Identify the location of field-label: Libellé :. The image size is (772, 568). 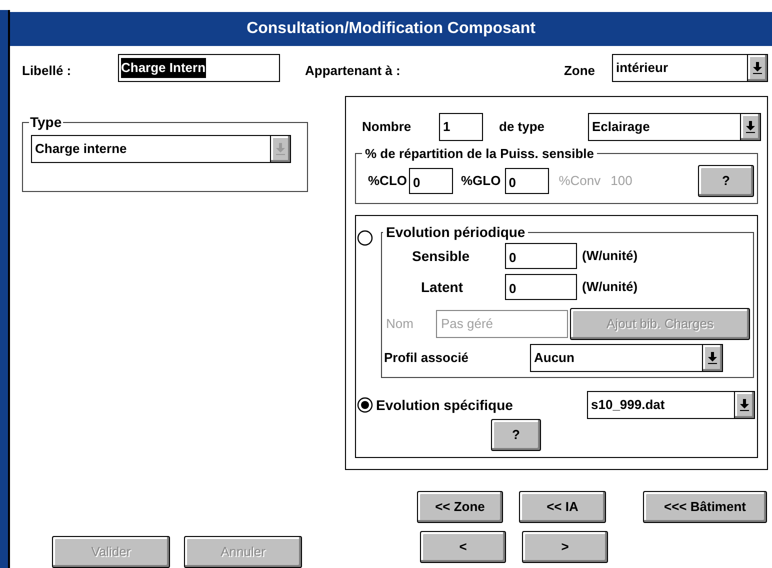
(47, 71).